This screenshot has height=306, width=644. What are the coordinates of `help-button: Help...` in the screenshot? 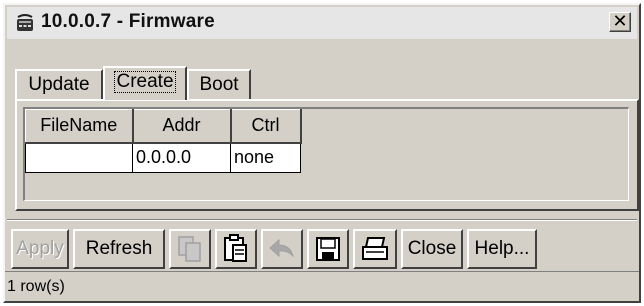 It's located at (502, 249).